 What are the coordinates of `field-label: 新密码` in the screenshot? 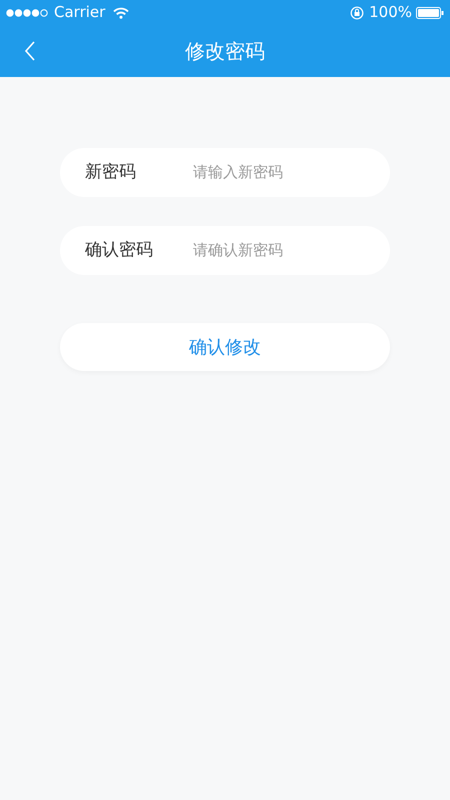 It's located at (111, 172).